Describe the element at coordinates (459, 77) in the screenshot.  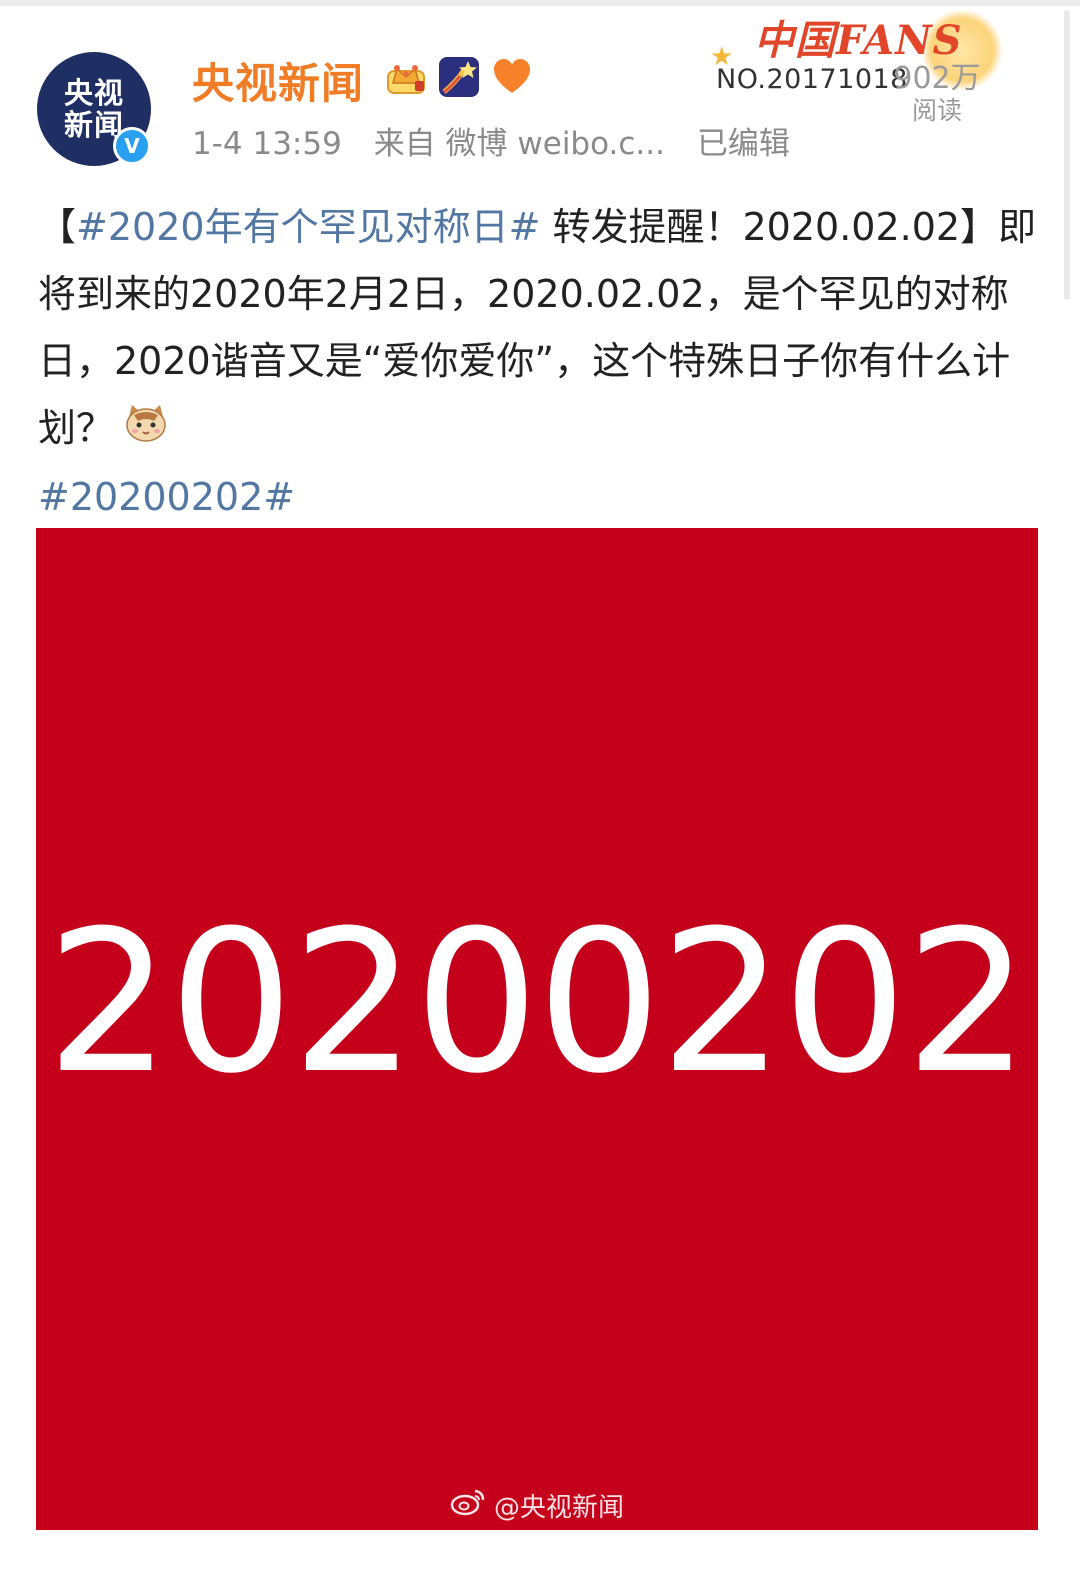
I see `shooting-star-badge-icon` at that location.